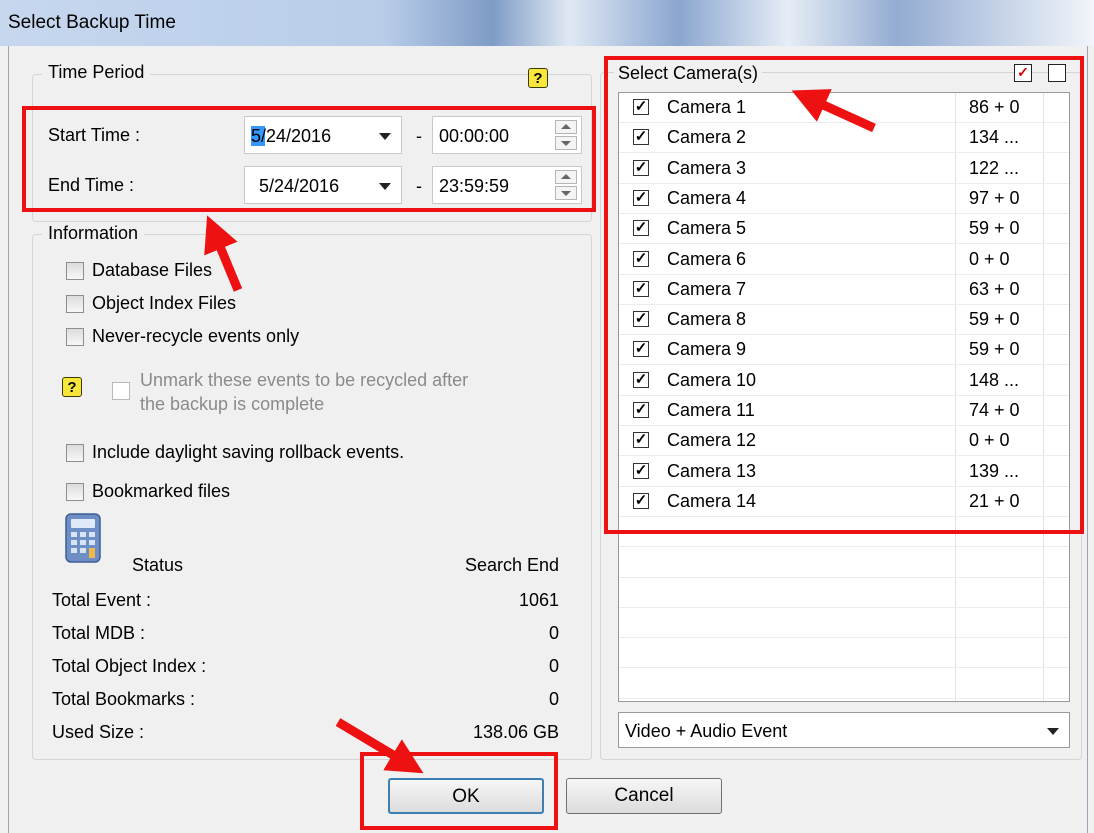  Describe the element at coordinates (152, 270) in the screenshot. I see `database-files-label: Database Files` at that location.